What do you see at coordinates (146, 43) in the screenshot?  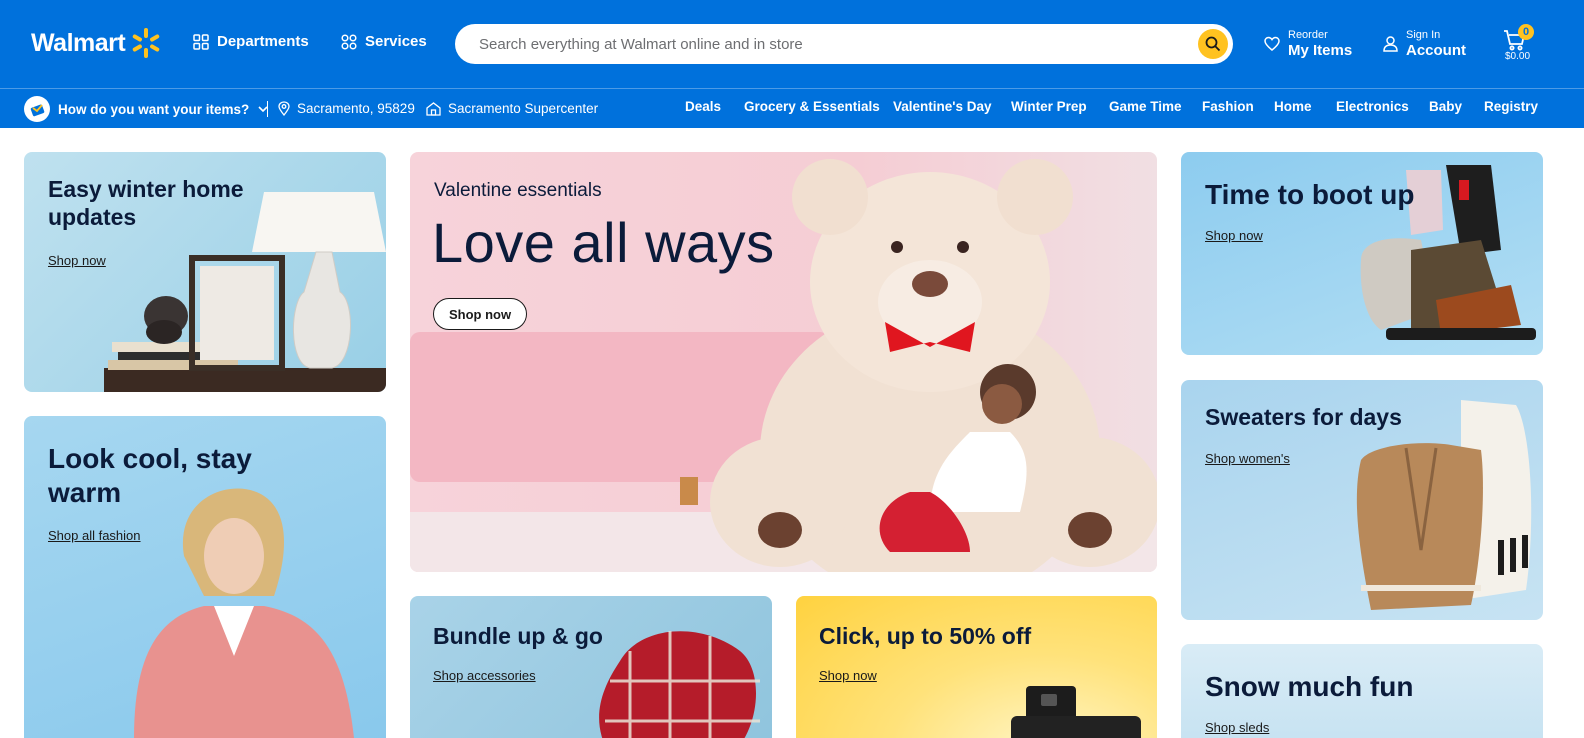 I see `spark-logo-icon` at bounding box center [146, 43].